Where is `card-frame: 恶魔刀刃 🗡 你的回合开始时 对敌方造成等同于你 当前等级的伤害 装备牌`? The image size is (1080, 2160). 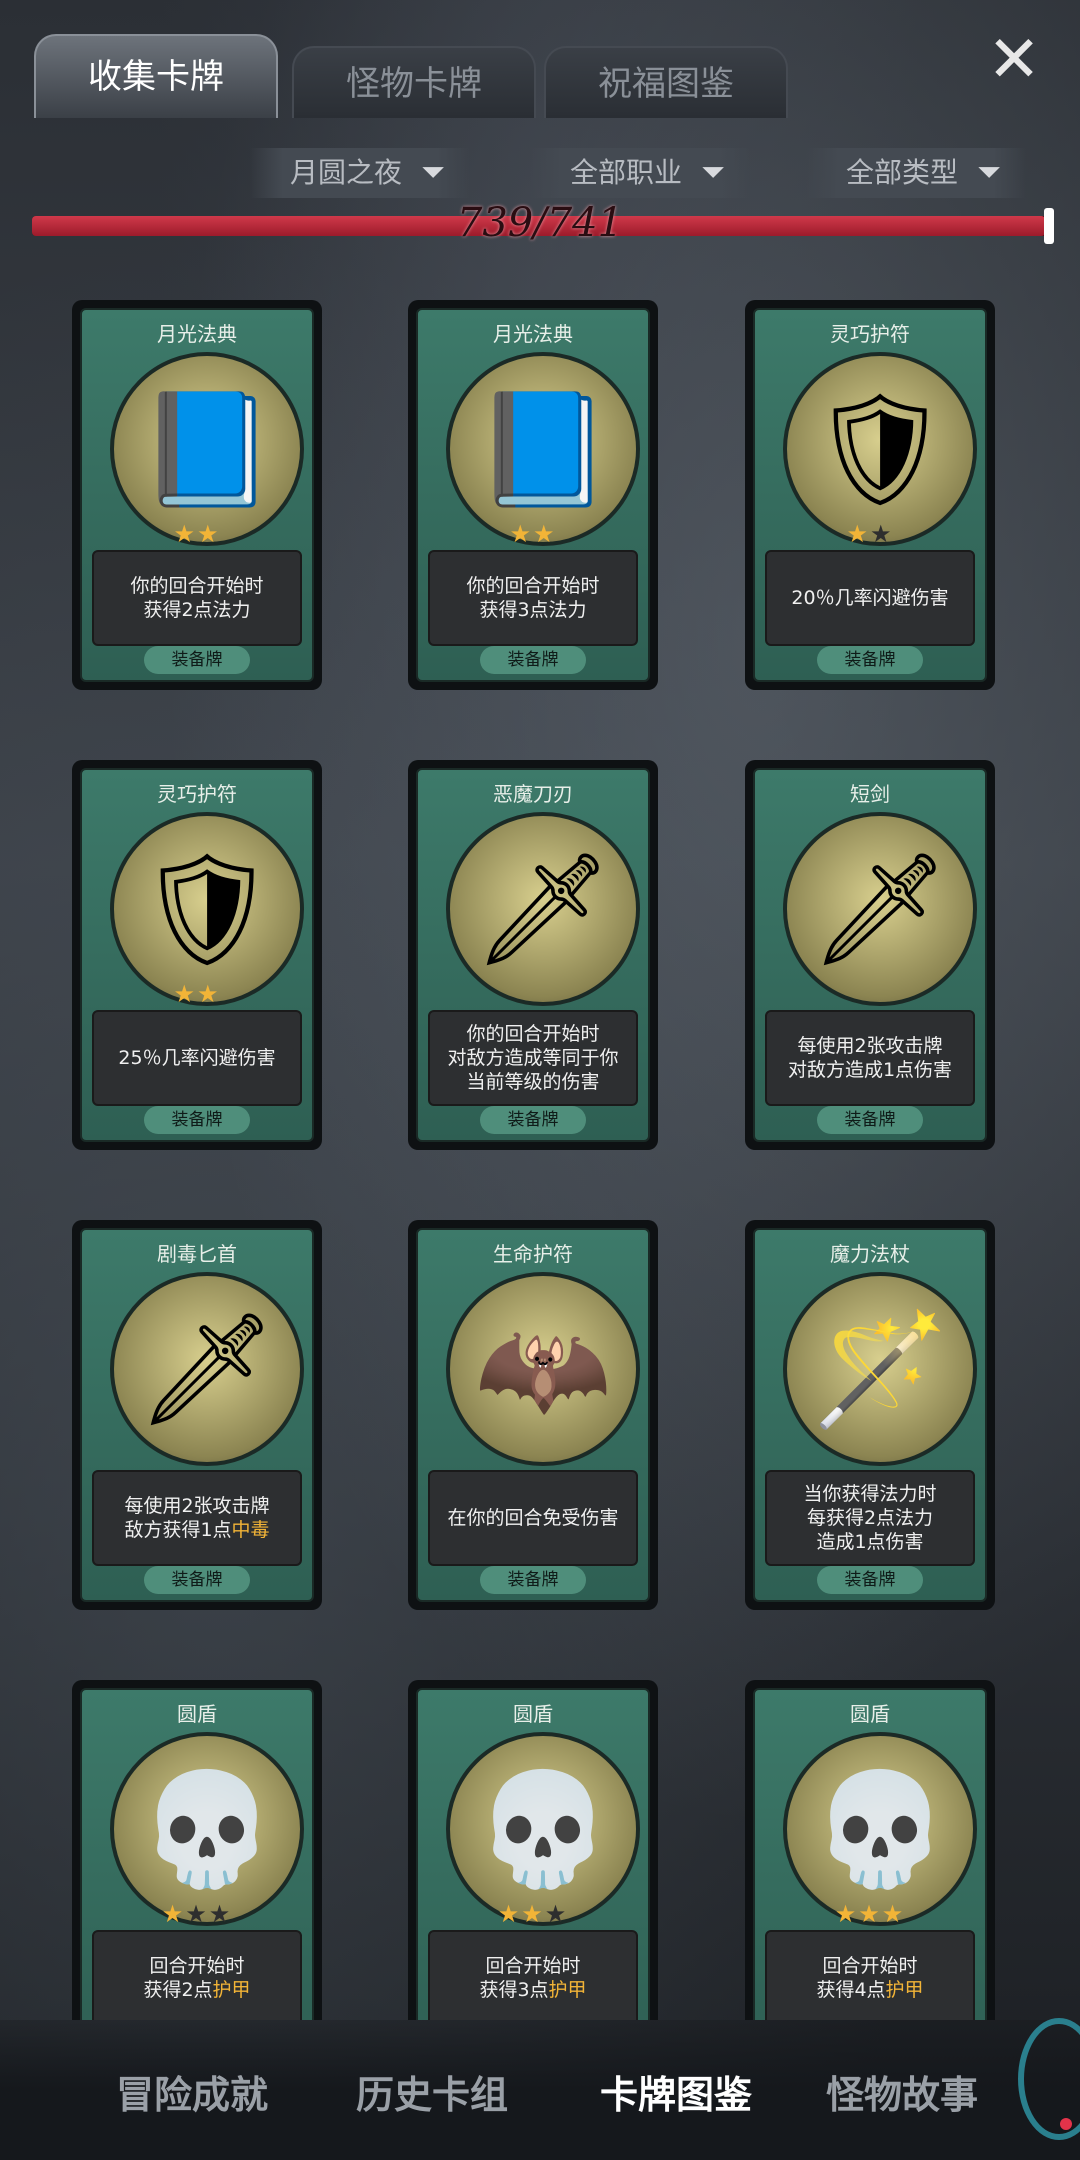 card-frame: 恶魔刀刃 🗡 你的回合开始时 对敌方造成等同于你 当前等级的伤害 装备牌 is located at coordinates (533, 955).